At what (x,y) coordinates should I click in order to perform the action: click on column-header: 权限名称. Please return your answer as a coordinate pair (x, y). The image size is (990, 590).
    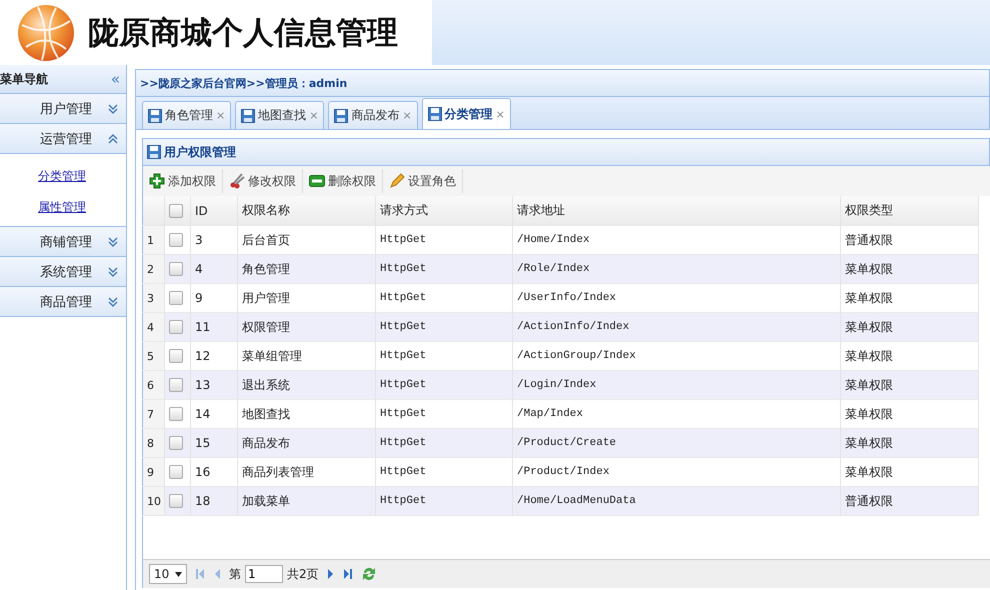
    Looking at the image, I should click on (307, 211).